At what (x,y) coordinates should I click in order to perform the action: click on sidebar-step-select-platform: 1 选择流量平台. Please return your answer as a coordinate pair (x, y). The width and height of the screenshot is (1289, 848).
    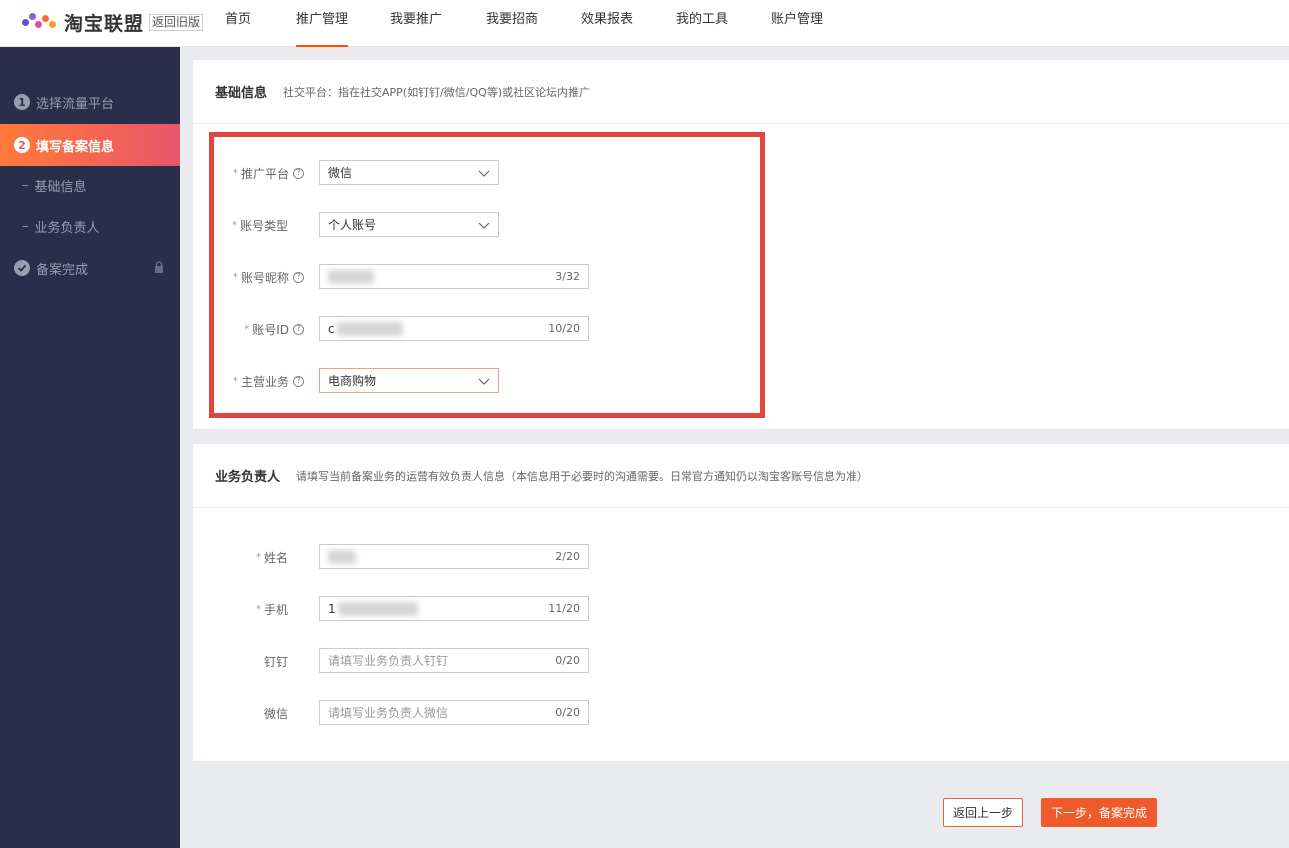
    Looking at the image, I should click on (90, 102).